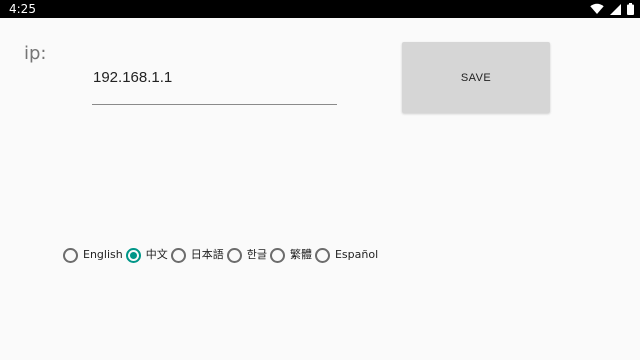  Describe the element at coordinates (615, 9) in the screenshot. I see `cellular-icon` at that location.